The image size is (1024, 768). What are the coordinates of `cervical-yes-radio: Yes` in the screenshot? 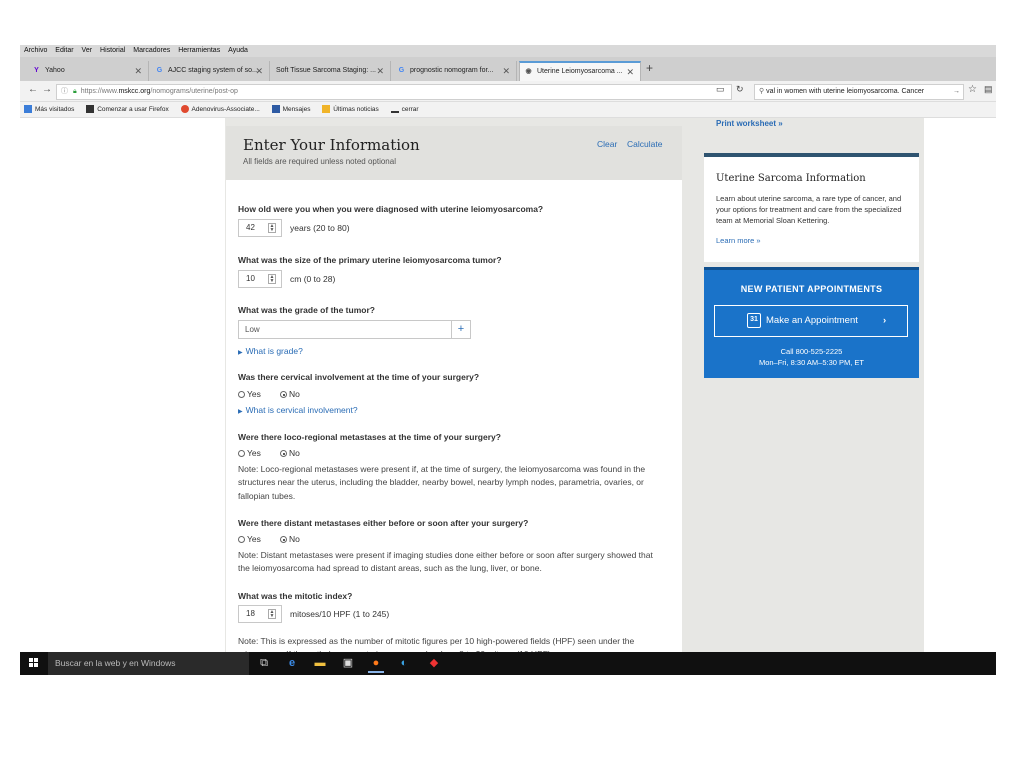 It's located at (249, 394).